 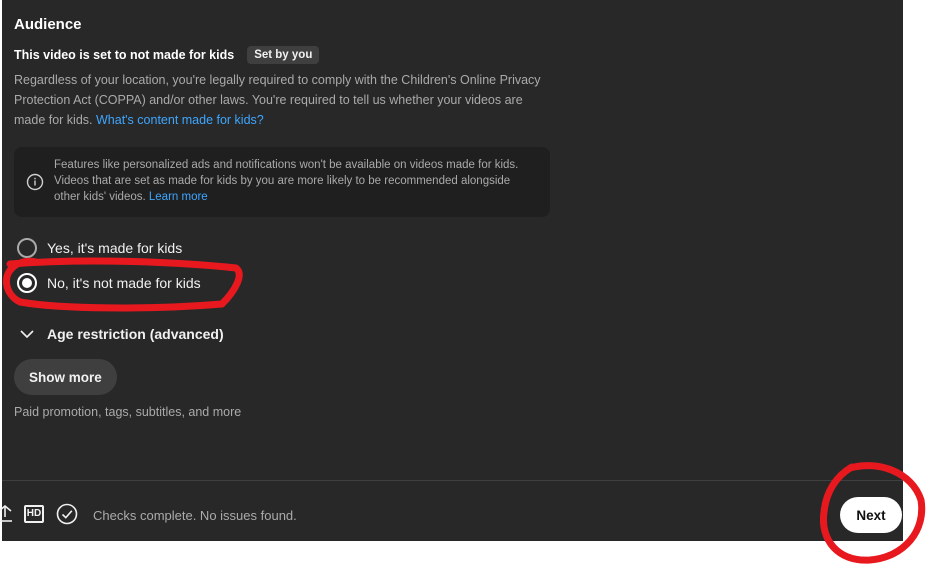 What do you see at coordinates (48, 24) in the screenshot?
I see `audience-title: Audience` at bounding box center [48, 24].